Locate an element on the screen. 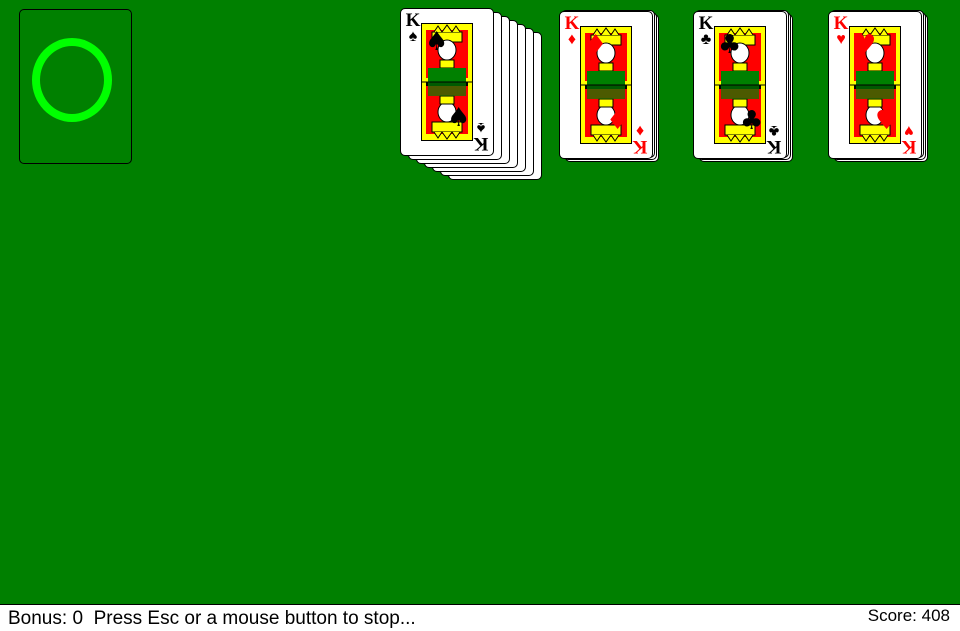  foundation-spades: K ♠ ♠ ♠ K ♠ is located at coordinates (480, 94).